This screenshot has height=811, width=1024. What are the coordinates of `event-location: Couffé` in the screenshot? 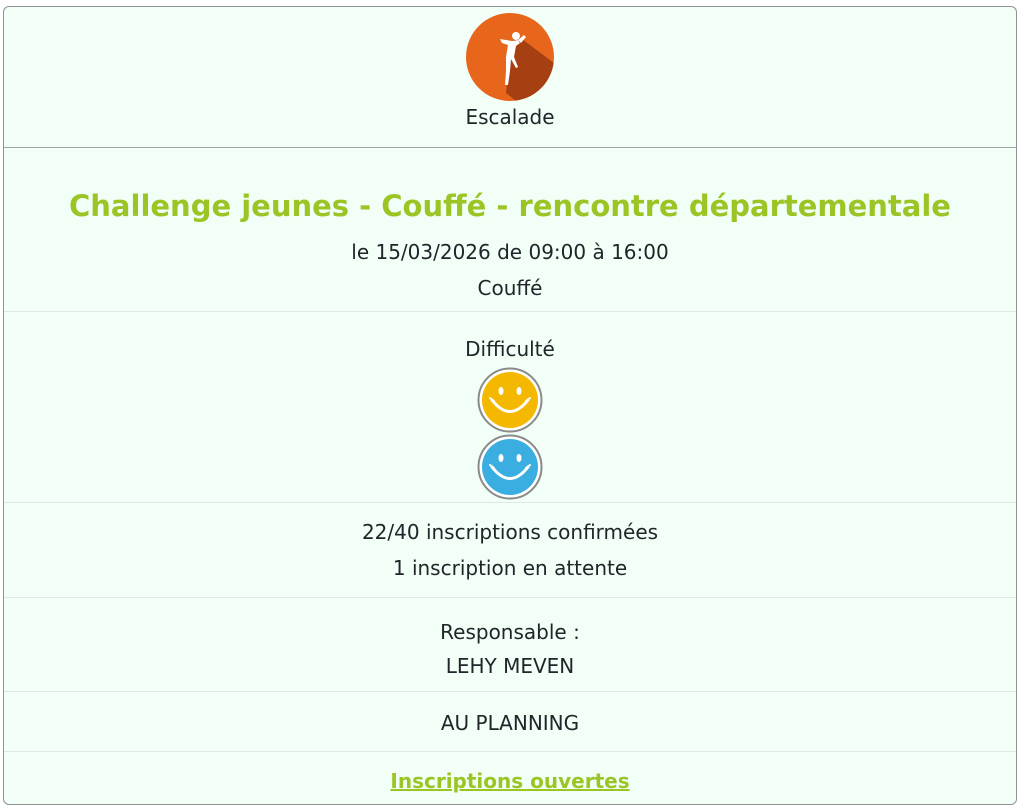 It's located at (510, 288).